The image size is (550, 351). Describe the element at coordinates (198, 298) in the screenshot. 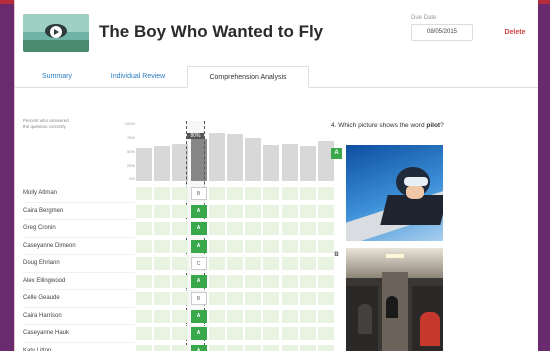

I see `selected-answer-cell: B` at that location.